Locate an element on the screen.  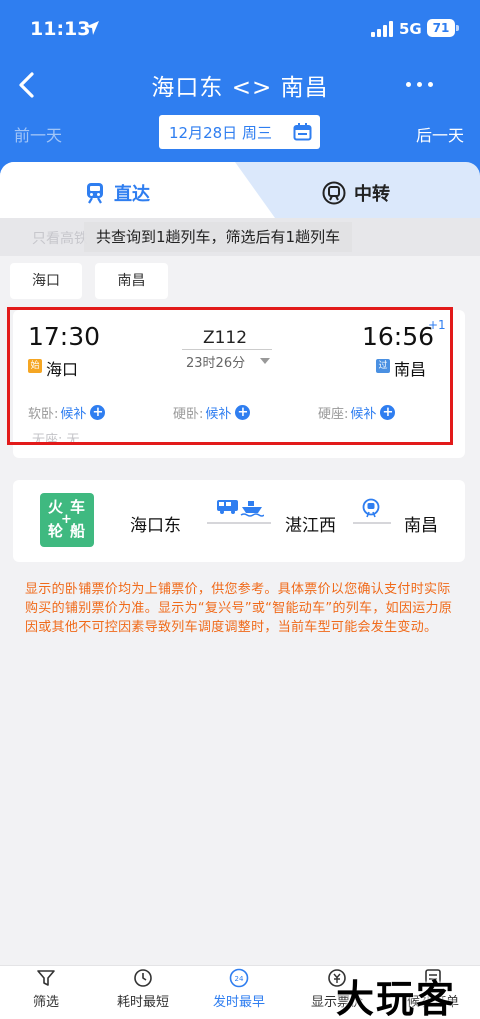
ship-icon is located at coordinates (252, 509).